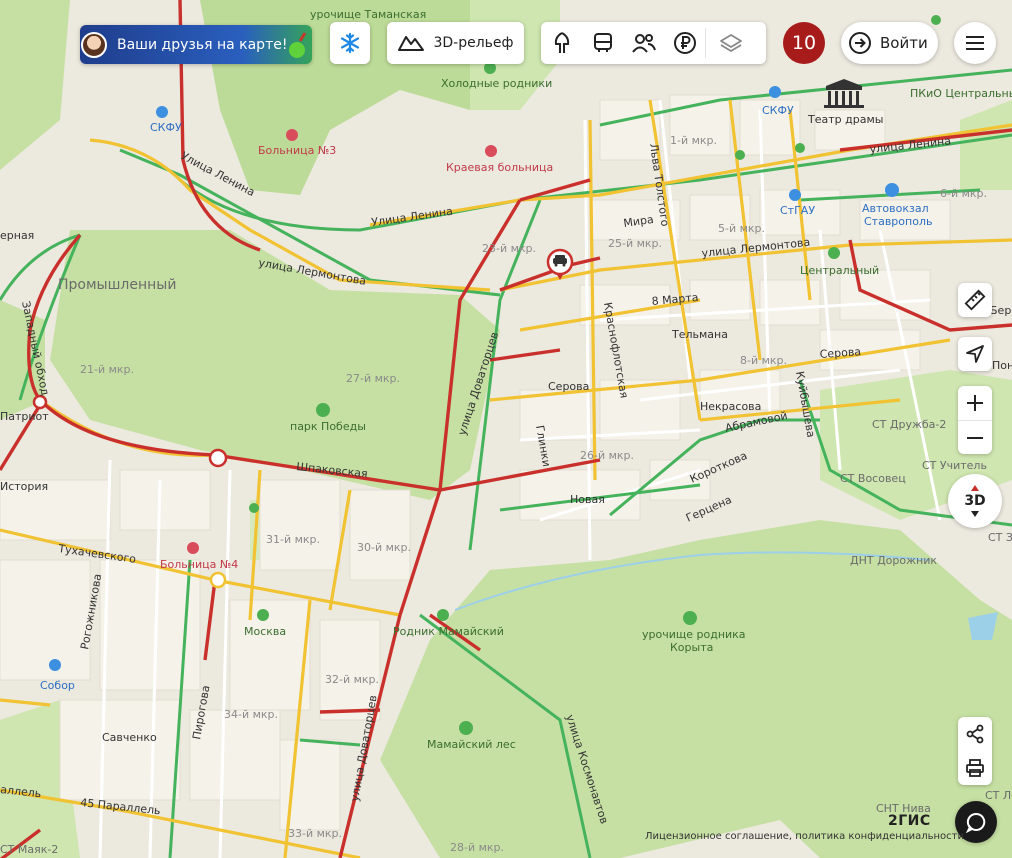  What do you see at coordinates (860, 43) in the screenshot?
I see `login-icon` at bounding box center [860, 43].